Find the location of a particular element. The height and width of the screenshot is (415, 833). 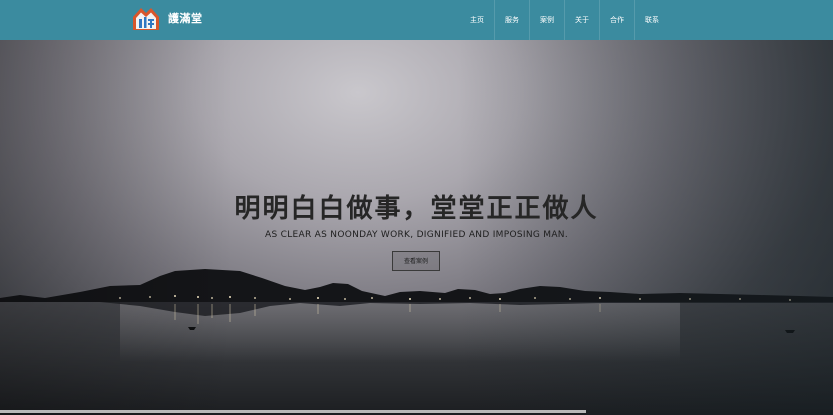

nav-services: 服务 is located at coordinates (511, 20).